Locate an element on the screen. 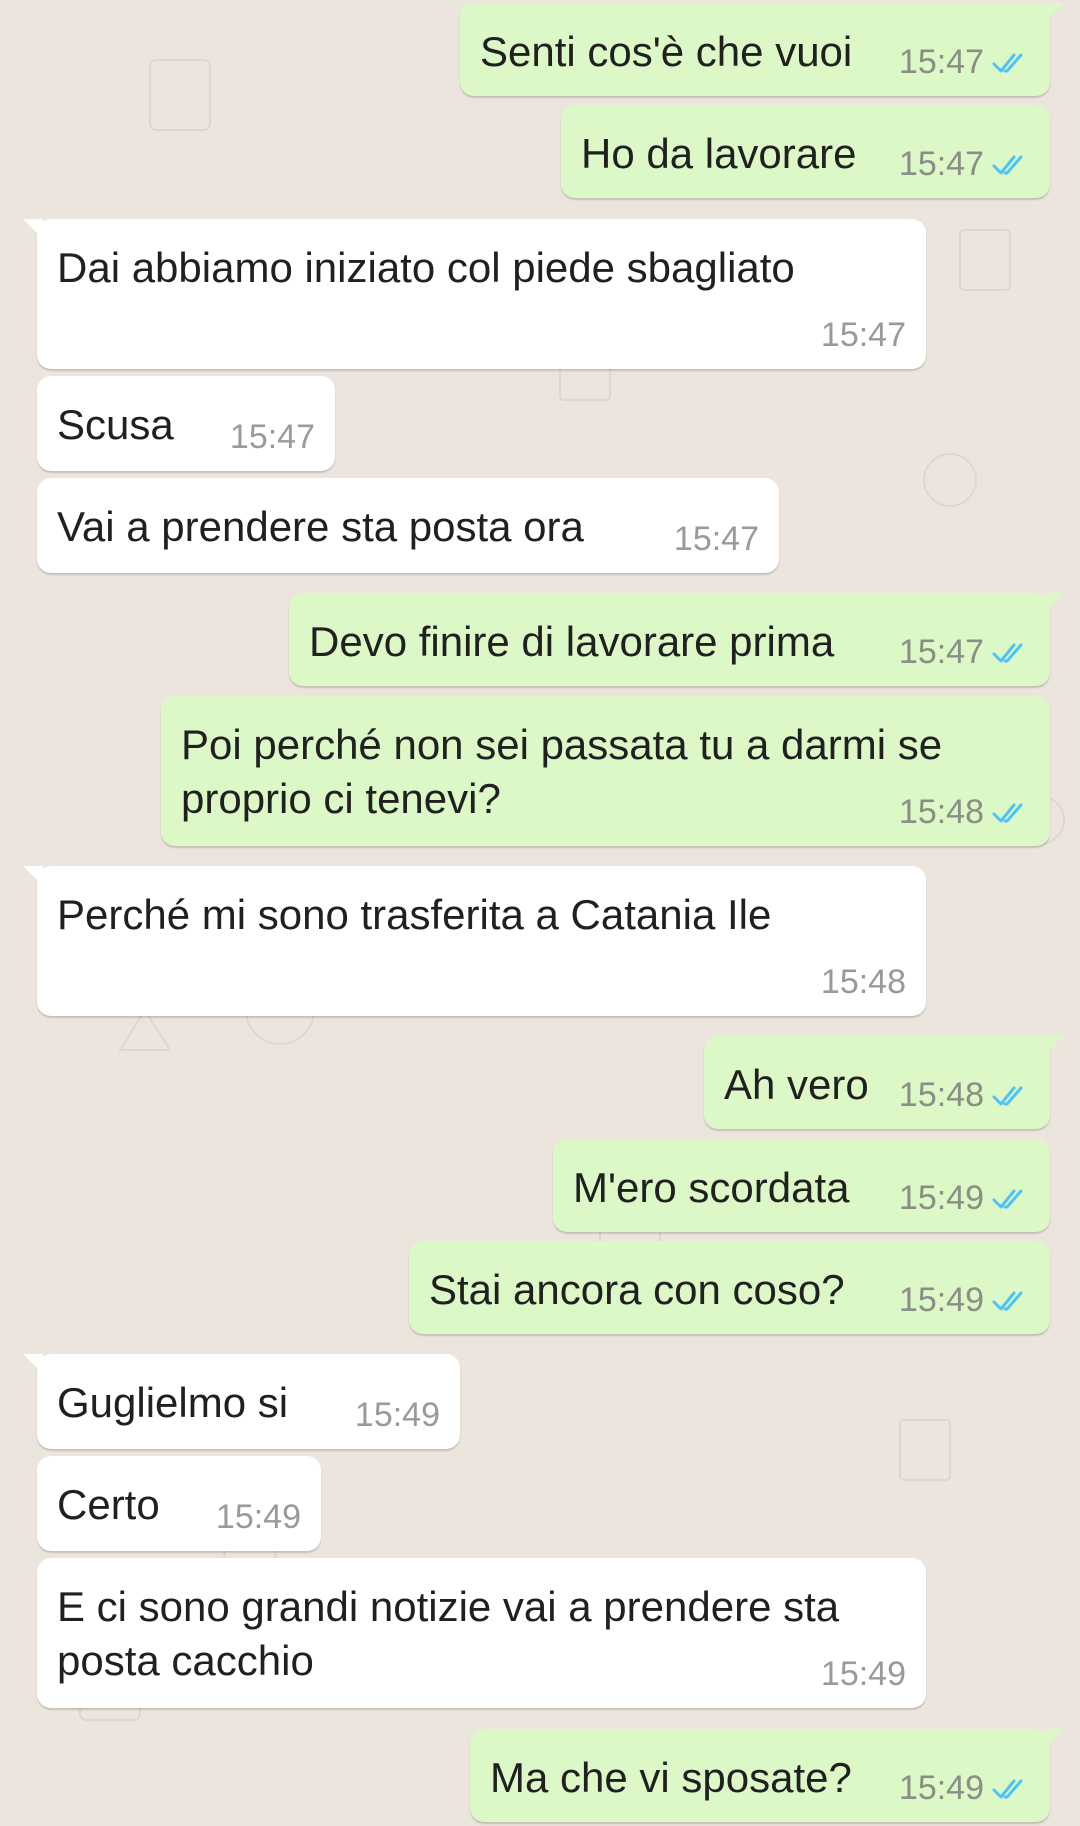  message-bubble-incoming: Guglielmo si 15:49 is located at coordinates (241, 1401).